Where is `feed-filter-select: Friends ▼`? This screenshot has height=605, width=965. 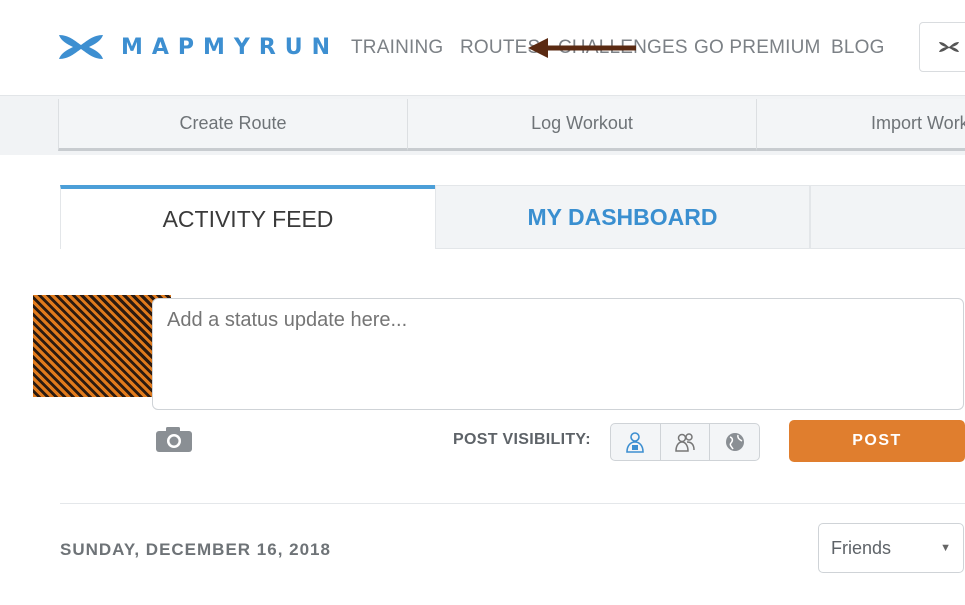
feed-filter-select: Friends ▼ is located at coordinates (891, 548).